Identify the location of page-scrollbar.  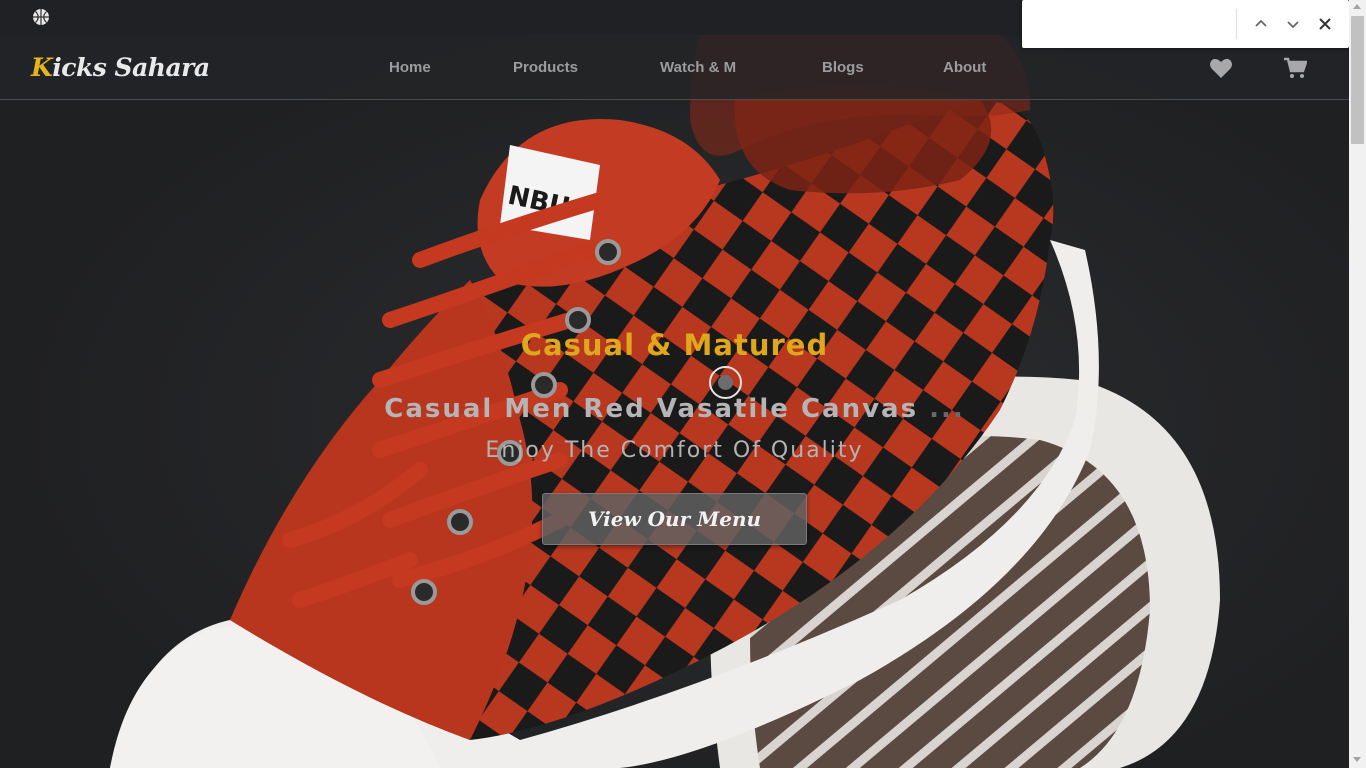
(1357, 384).